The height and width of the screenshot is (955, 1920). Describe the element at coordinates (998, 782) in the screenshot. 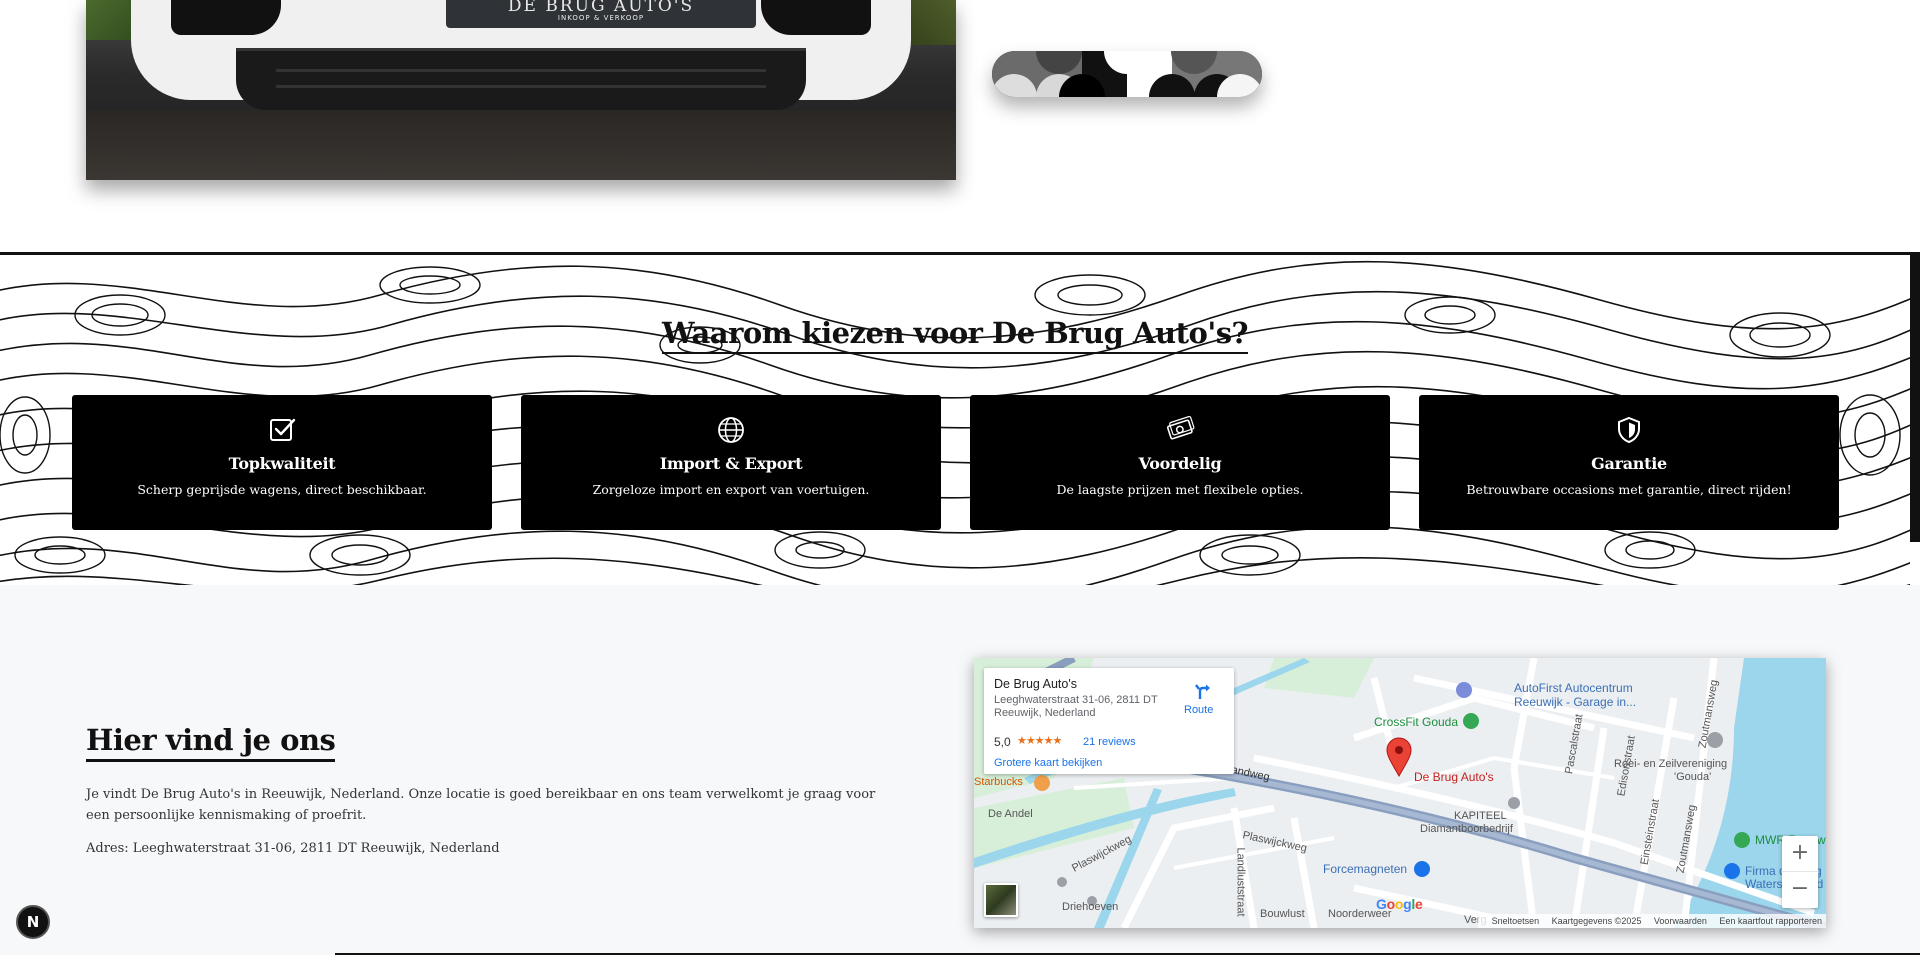

I see `map-label-starbucks: Starbucks` at that location.